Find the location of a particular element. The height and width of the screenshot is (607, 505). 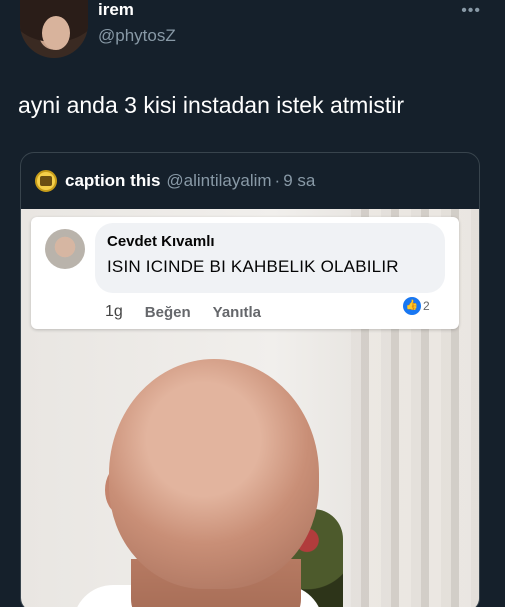

comment-avatar is located at coordinates (65, 249).